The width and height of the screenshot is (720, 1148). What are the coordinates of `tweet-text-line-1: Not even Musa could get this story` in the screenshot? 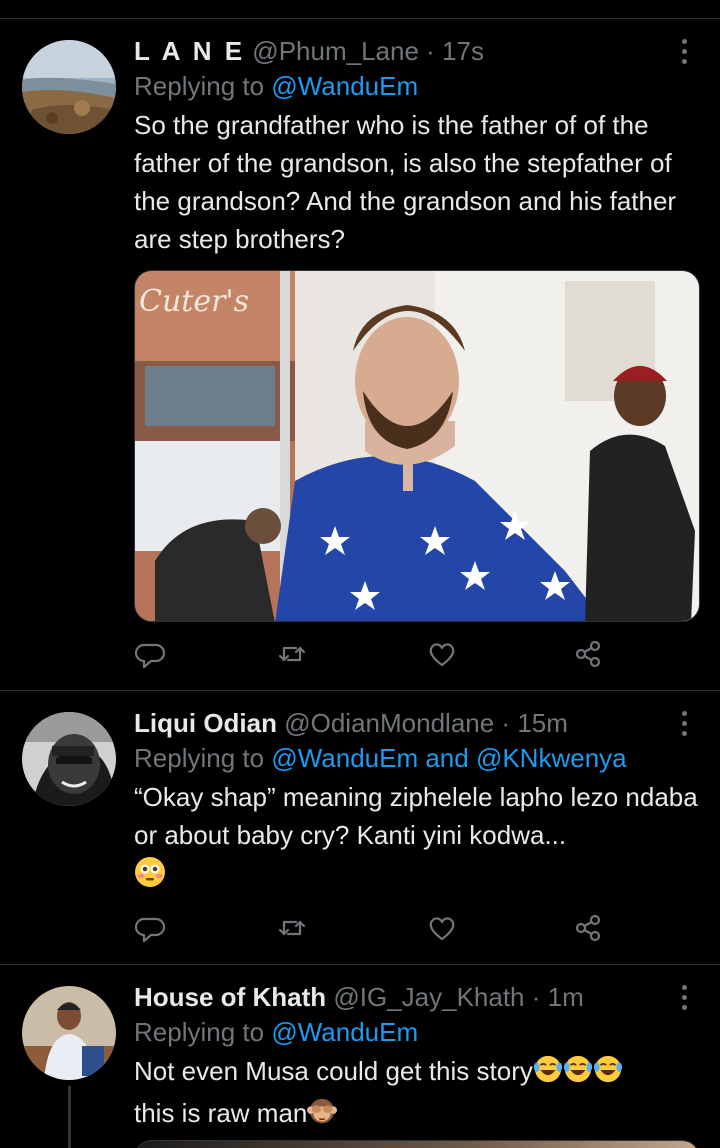 It's located at (333, 1071).